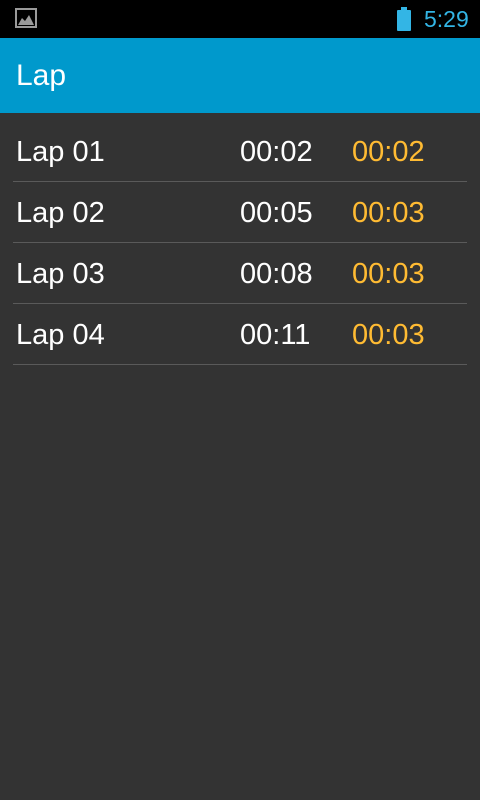 This screenshot has height=800, width=480. Describe the element at coordinates (60, 335) in the screenshot. I see `lap-name: Lap 04` at that location.